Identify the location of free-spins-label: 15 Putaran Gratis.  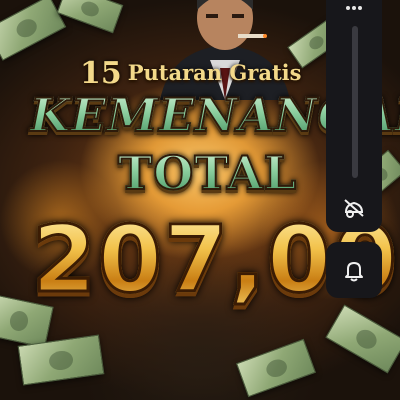
(205, 73).